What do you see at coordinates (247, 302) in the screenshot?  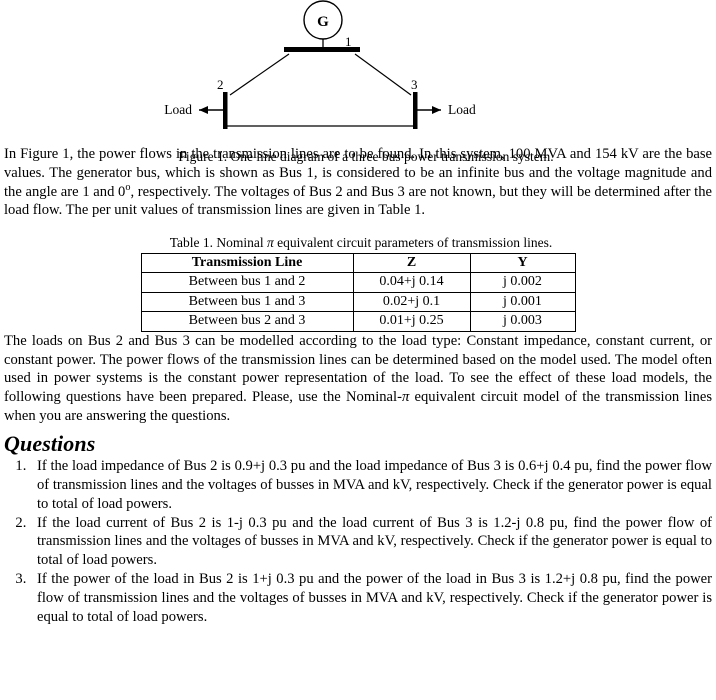 I see `cell-line: Between bus 1 and 3` at bounding box center [247, 302].